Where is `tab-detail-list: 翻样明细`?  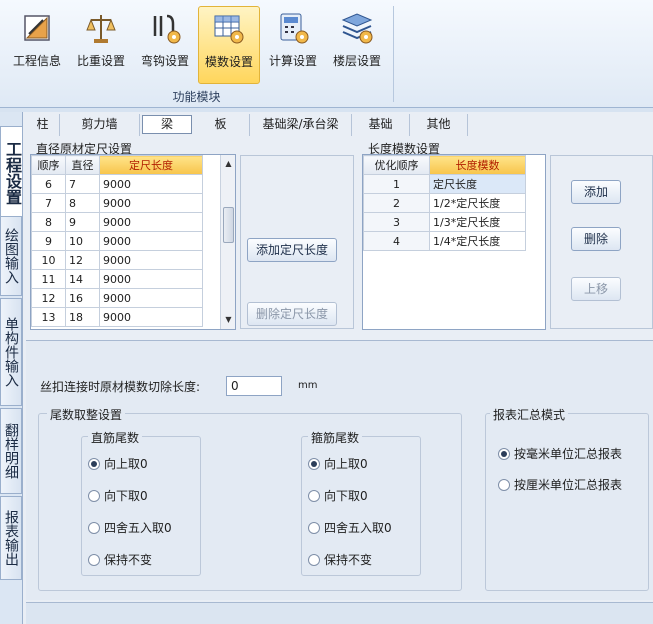 tab-detail-list: 翻样明细 is located at coordinates (11, 451).